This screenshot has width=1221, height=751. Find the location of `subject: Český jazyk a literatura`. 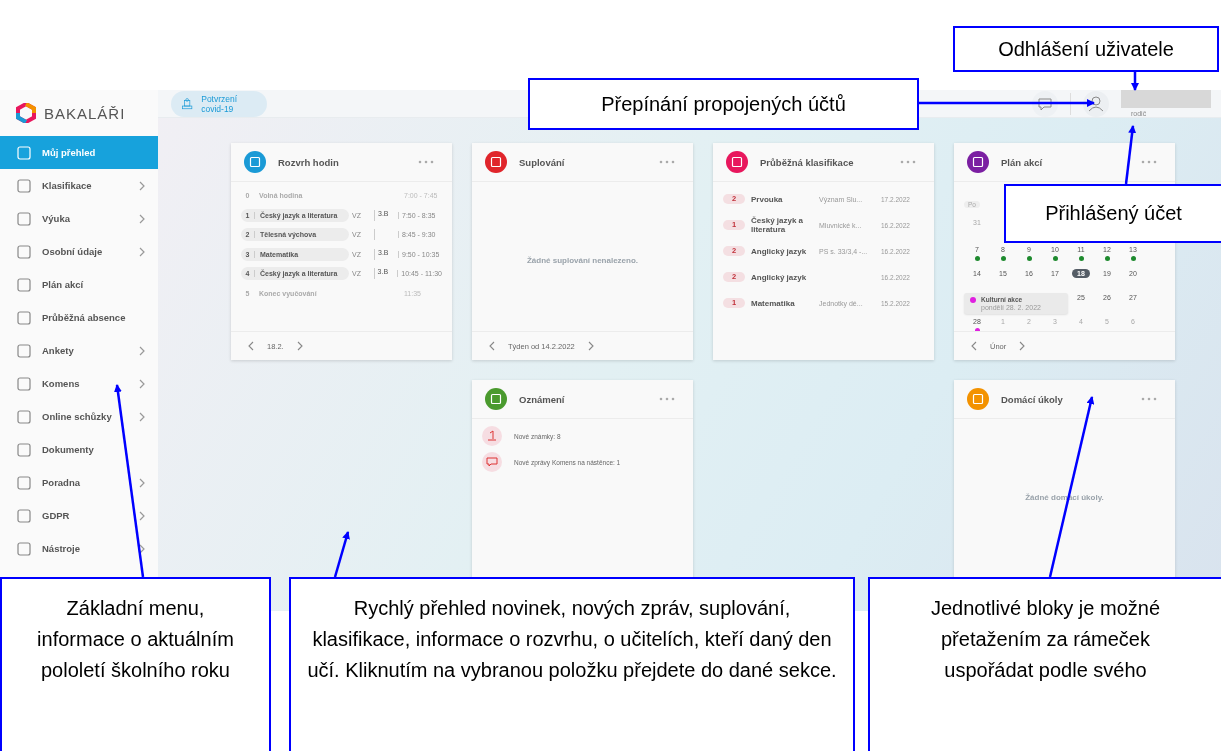

subject: Český jazyk a literatura is located at coordinates (778, 225).